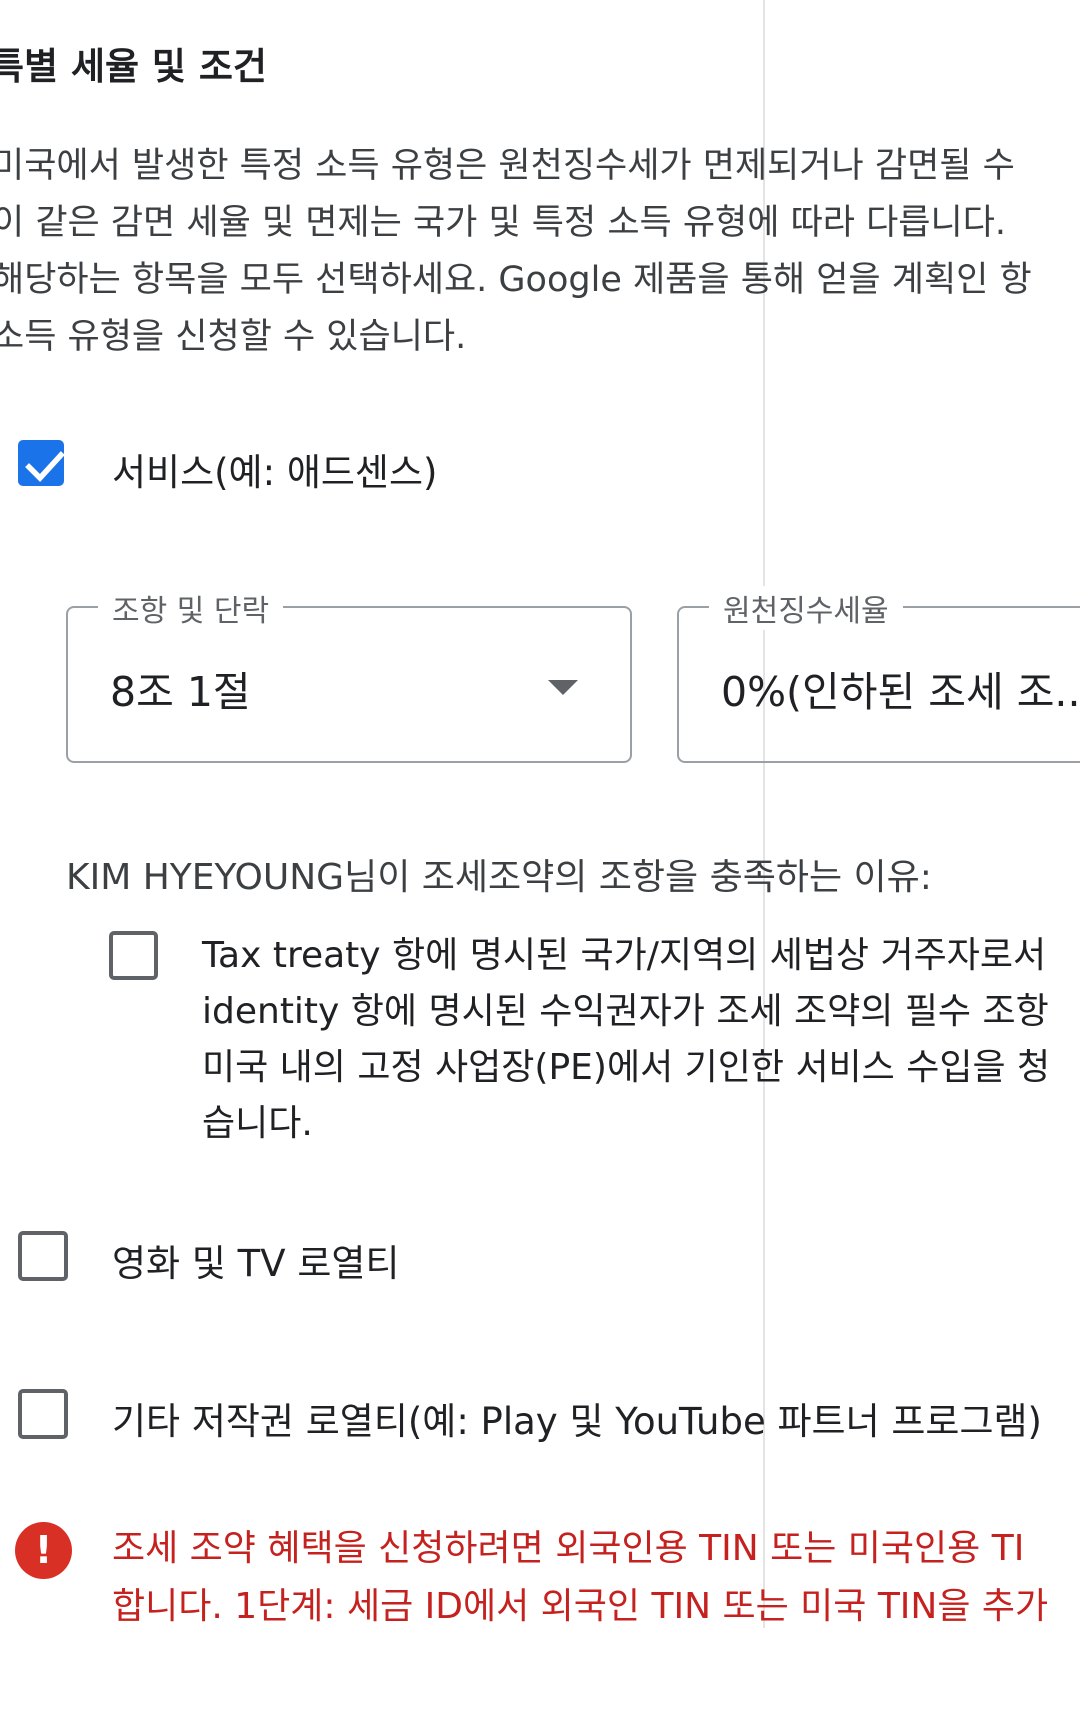 The height and width of the screenshot is (1714, 1080). I want to click on withholding-rate-legend: 원천징수세율, so click(806, 608).